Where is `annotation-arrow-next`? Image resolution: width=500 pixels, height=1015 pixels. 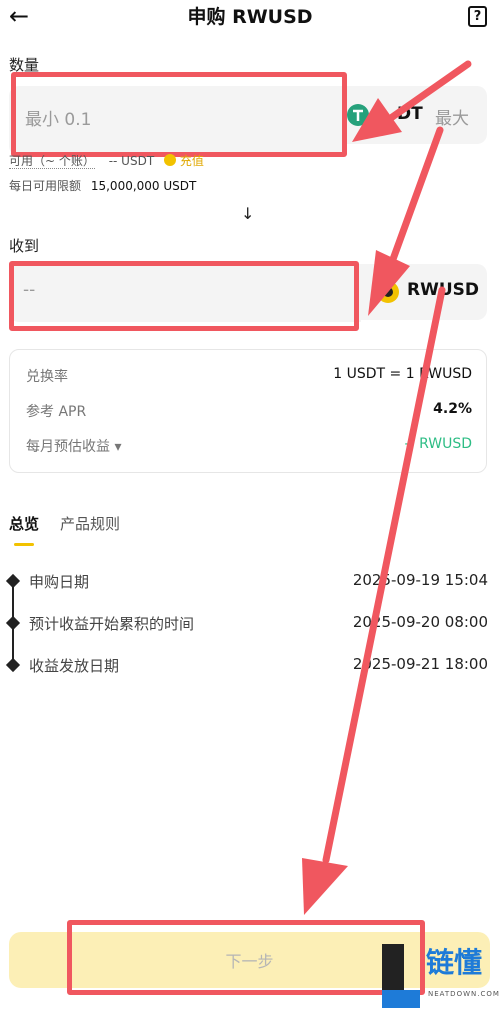
annotation-arrow-next is located at coordinates (384, 575).